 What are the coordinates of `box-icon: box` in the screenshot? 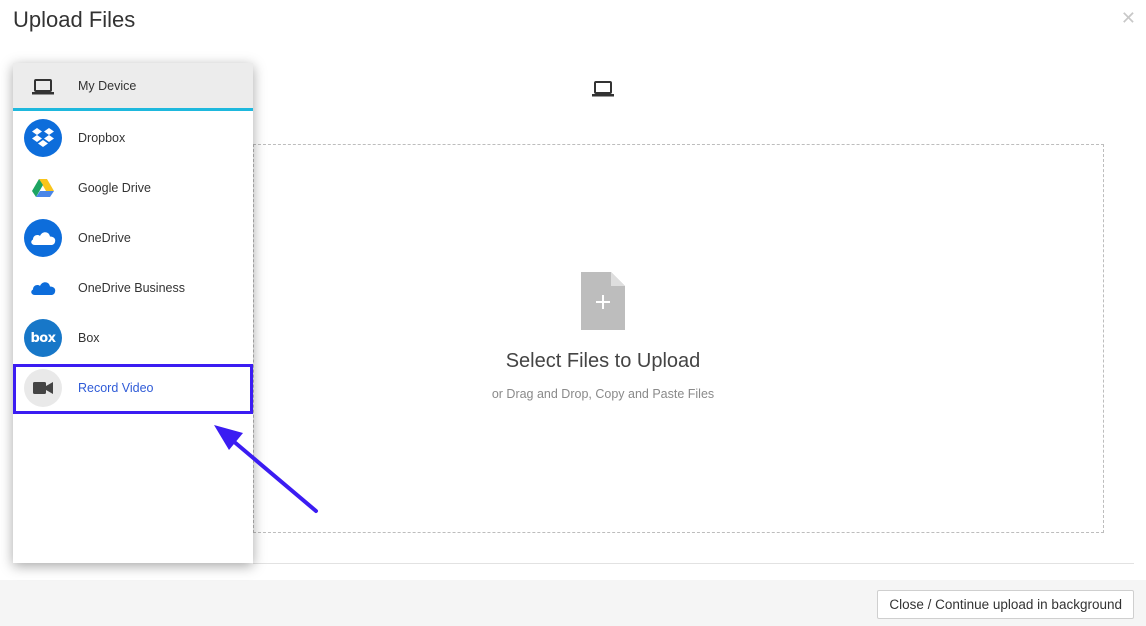 It's located at (43, 338).